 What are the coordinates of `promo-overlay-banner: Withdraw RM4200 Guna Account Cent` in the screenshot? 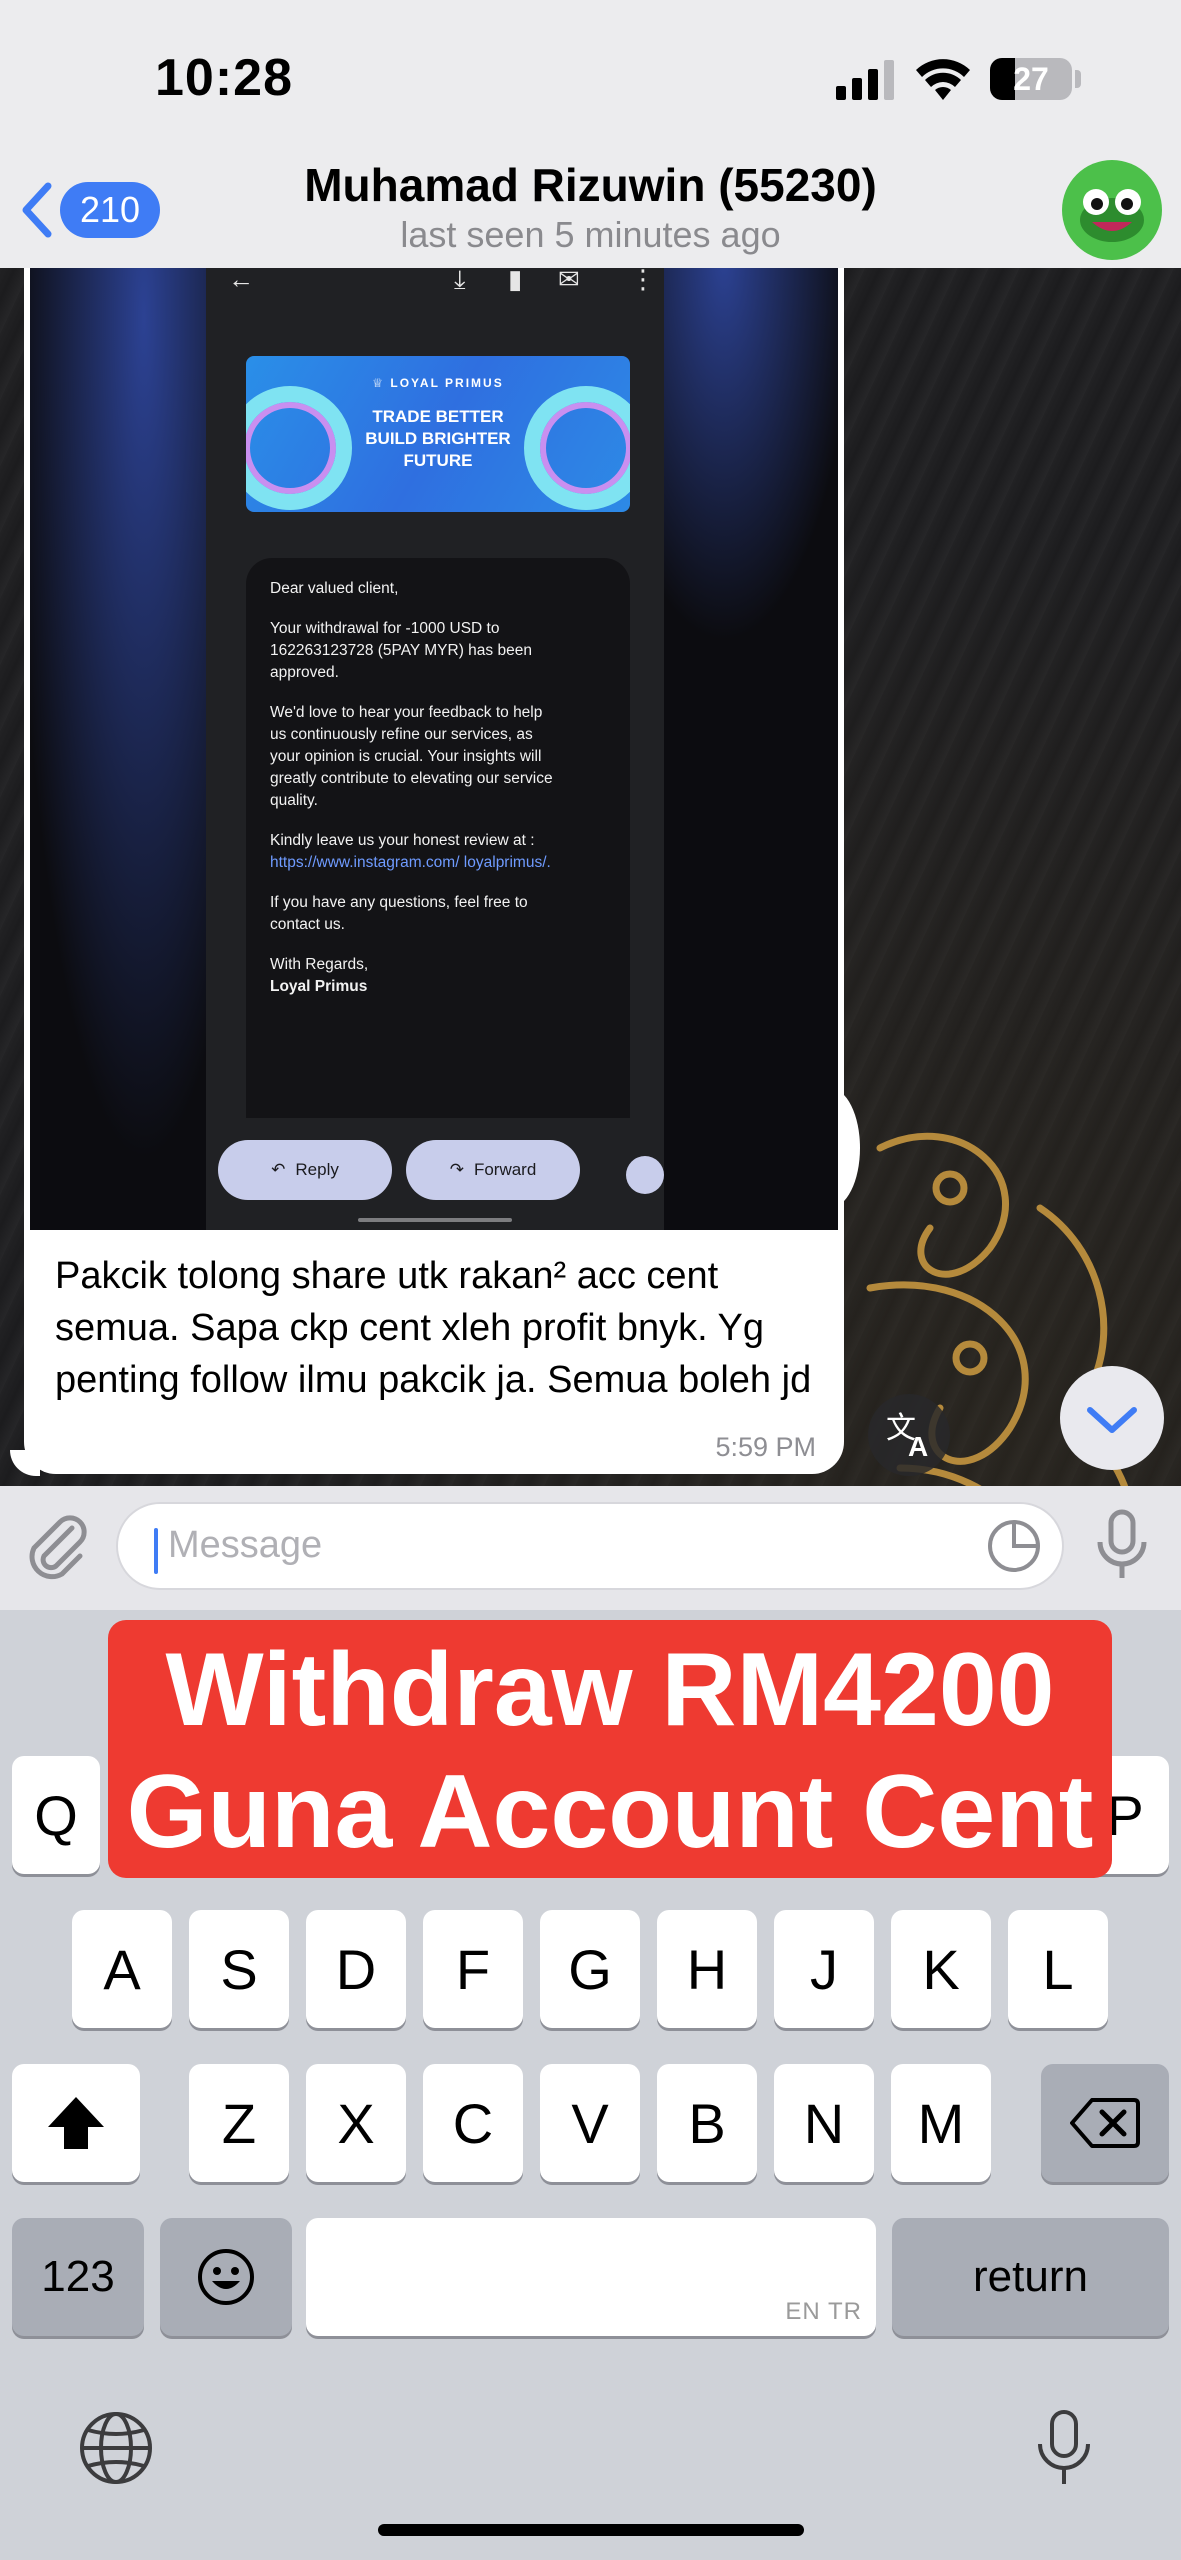 It's located at (610, 1749).